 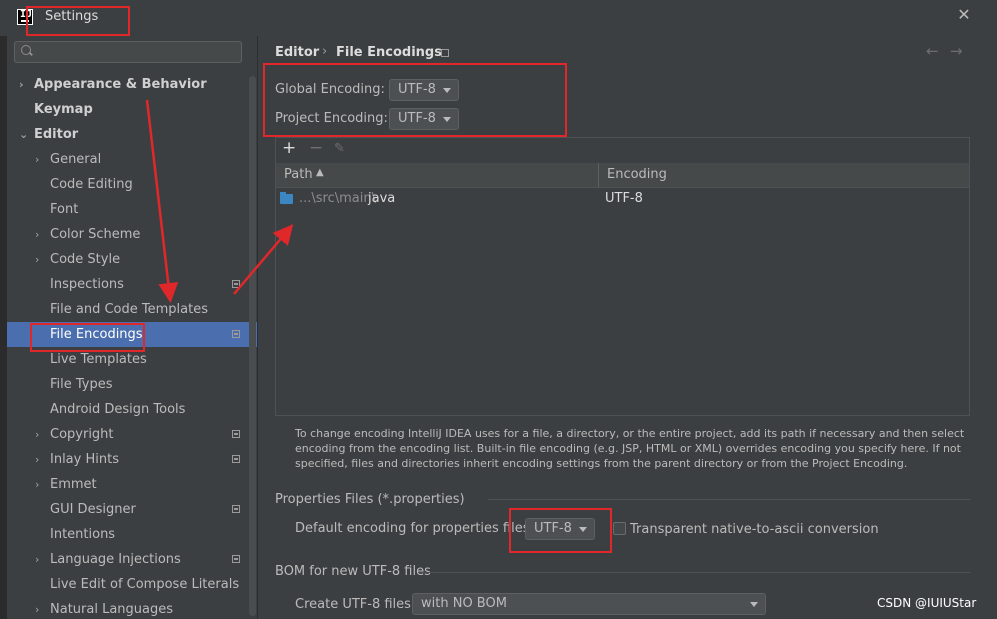 What do you see at coordinates (927, 603) in the screenshot?
I see `watermark: CSDN @IUIUStar` at bounding box center [927, 603].